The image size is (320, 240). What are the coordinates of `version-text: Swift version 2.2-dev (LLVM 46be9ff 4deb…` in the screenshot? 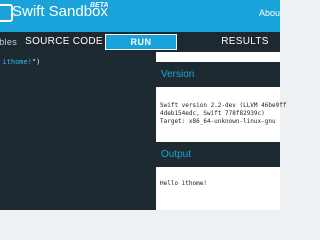 It's located at (223, 113).